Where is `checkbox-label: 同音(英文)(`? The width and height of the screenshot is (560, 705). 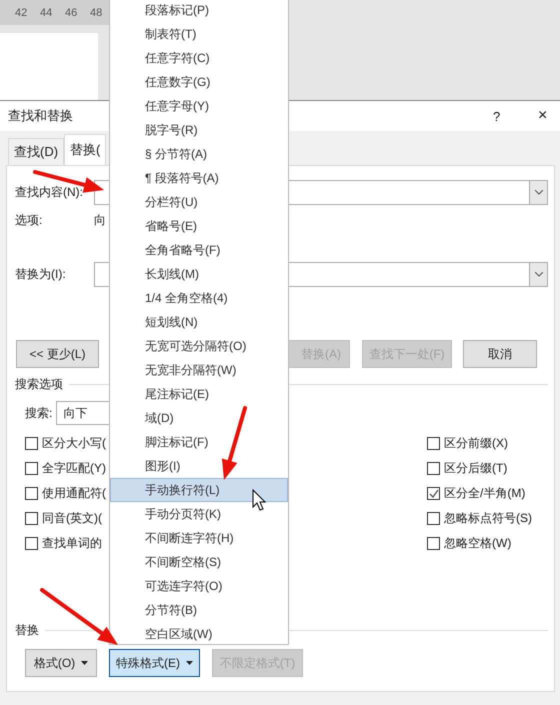
checkbox-label: 同音(英文)( is located at coordinates (72, 518).